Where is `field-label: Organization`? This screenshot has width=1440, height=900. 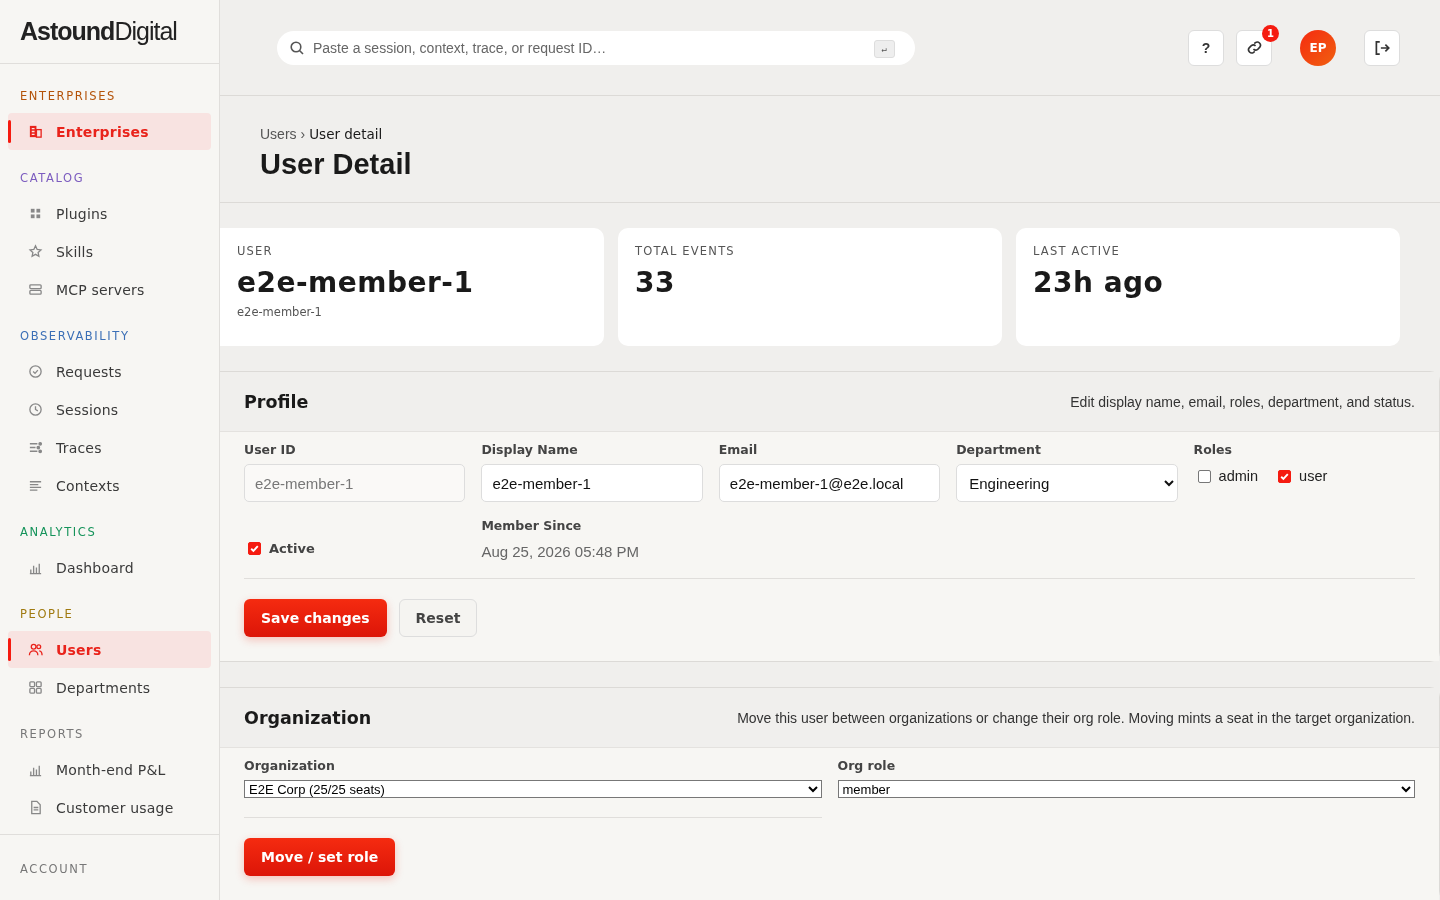 field-label: Organization is located at coordinates (290, 765).